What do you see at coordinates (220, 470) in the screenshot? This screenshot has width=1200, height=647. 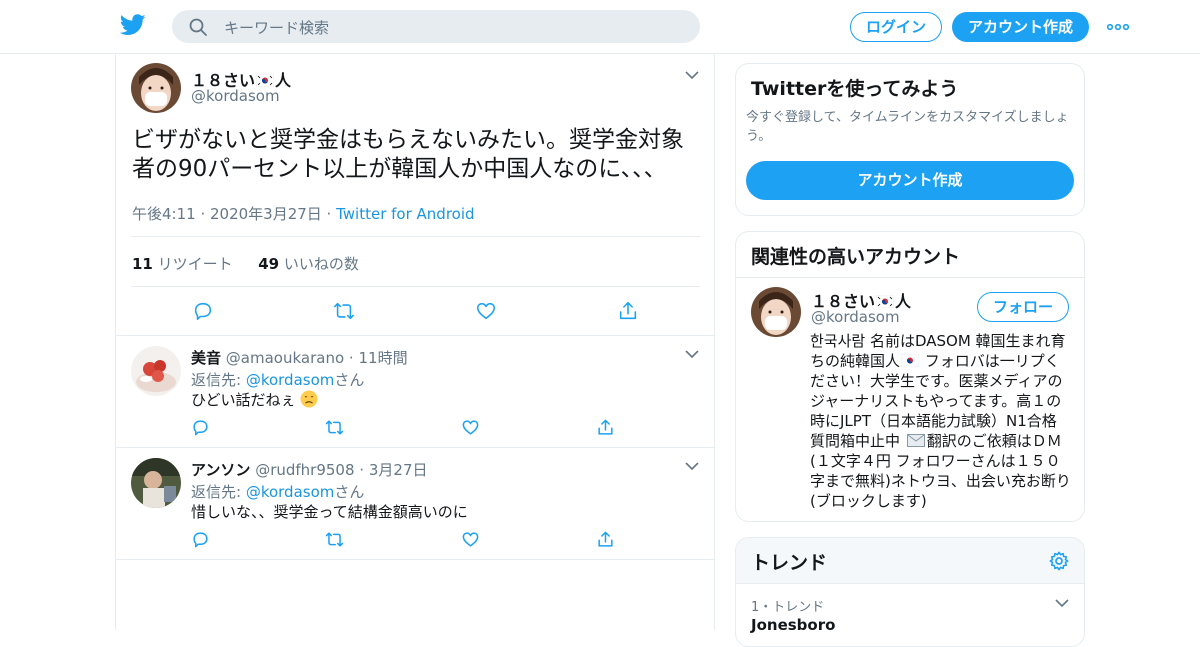 I see `reply-author-name: アンソン` at bounding box center [220, 470].